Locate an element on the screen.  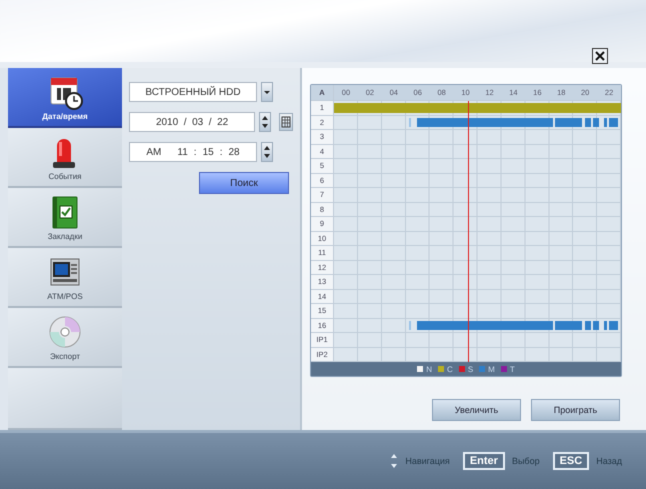
key-hint: Enter is located at coordinates (483, 461).